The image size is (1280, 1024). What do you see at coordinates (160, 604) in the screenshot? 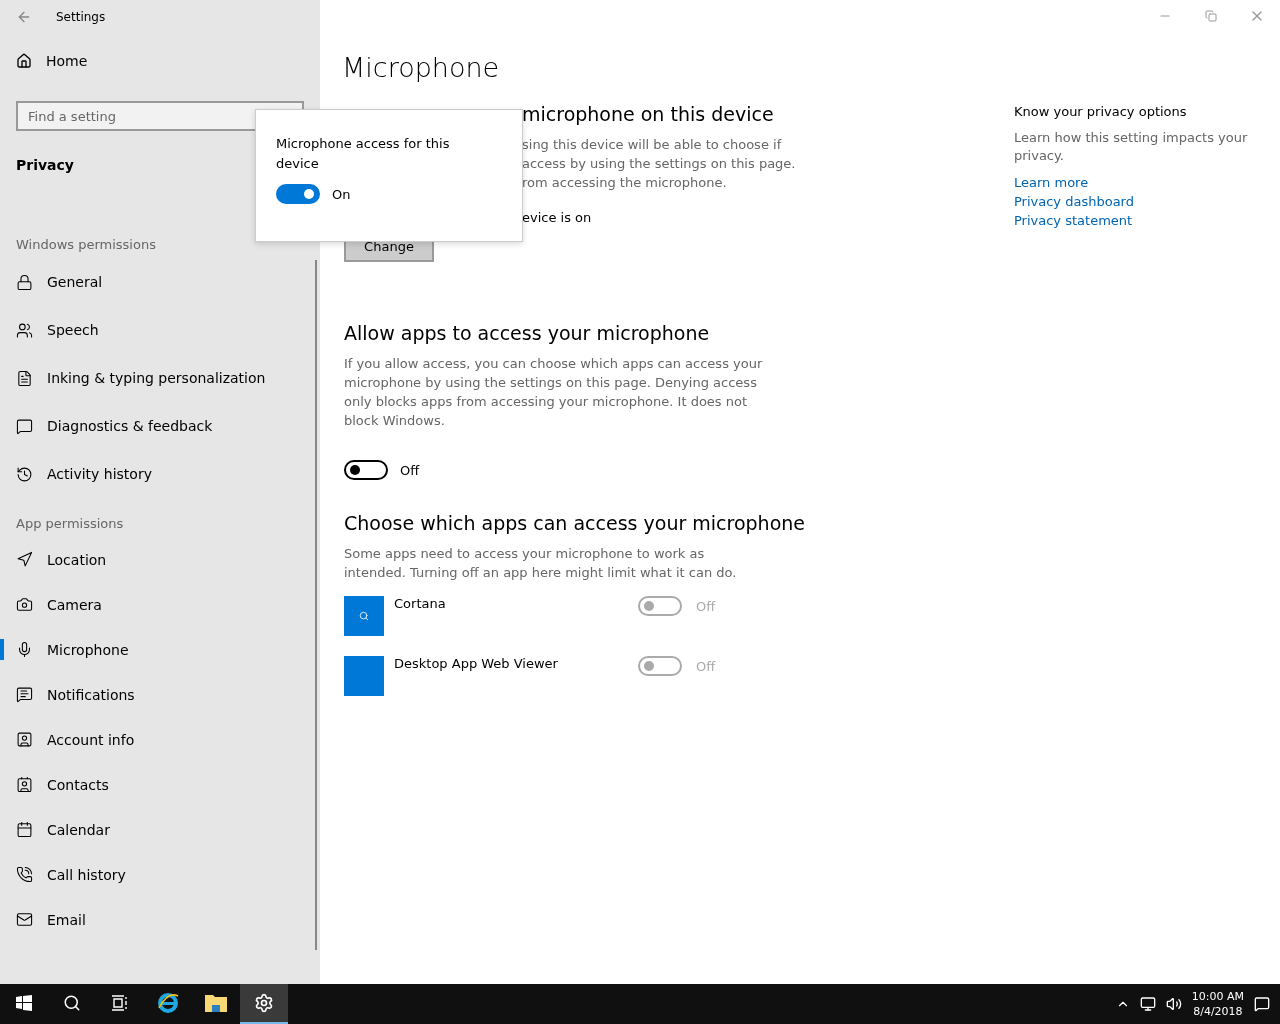
I see `sidebar-item: Camera` at bounding box center [160, 604].